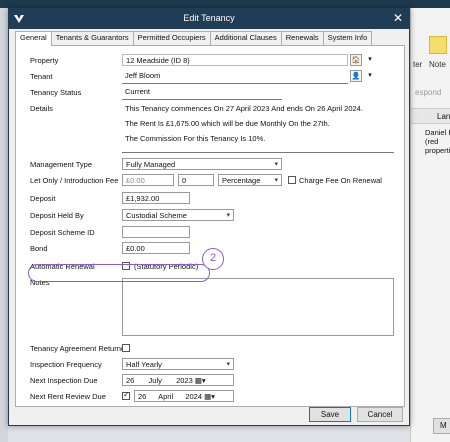 The image size is (450, 442). I want to click on details-line: The Commission For this Tenancy Is 10%., so click(195, 138).